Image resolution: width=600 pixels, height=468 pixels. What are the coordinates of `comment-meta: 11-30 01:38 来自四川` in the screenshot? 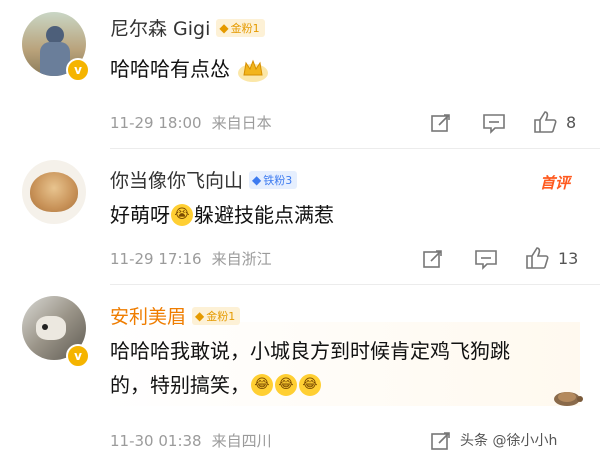 It's located at (196, 440).